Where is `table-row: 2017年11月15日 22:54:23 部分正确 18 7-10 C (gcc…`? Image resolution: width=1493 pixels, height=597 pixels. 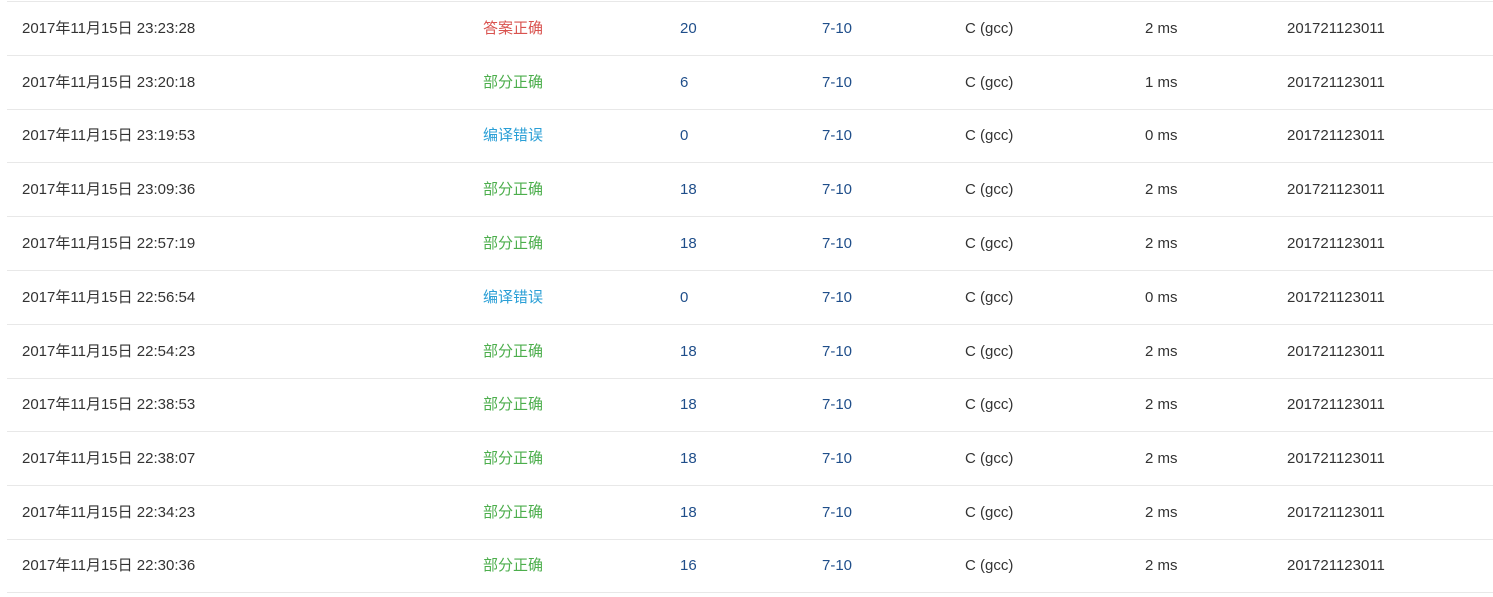 table-row: 2017年11月15日 22:54:23 部分正确 18 7-10 C (gcc… is located at coordinates (750, 350).